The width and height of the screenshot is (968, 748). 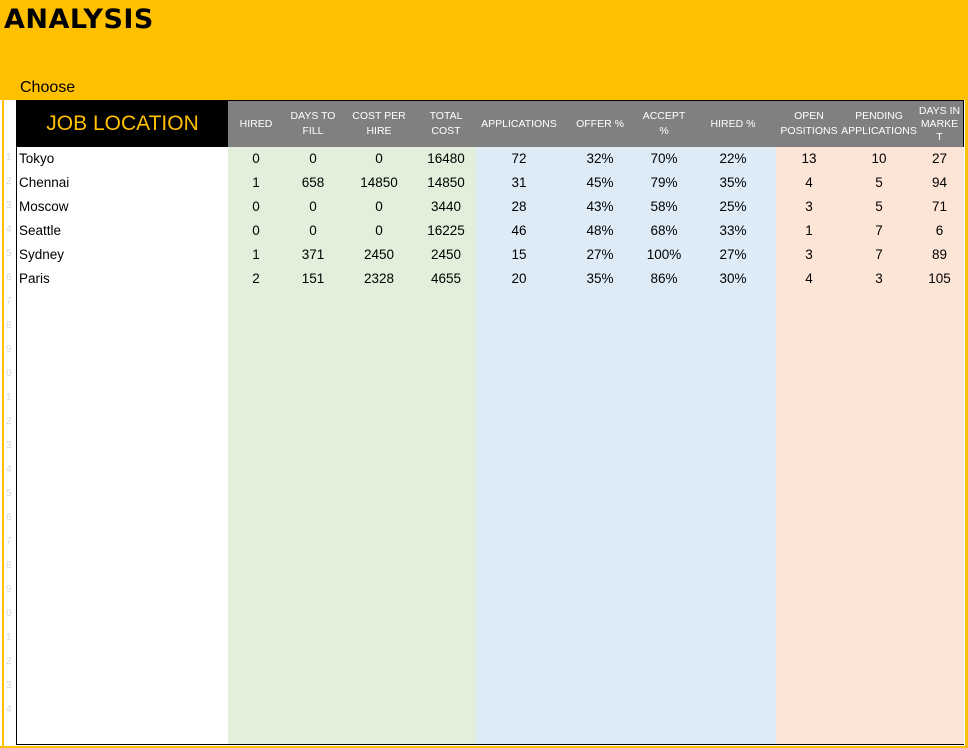 I want to click on header-hired: HIRED, so click(x=256, y=124).